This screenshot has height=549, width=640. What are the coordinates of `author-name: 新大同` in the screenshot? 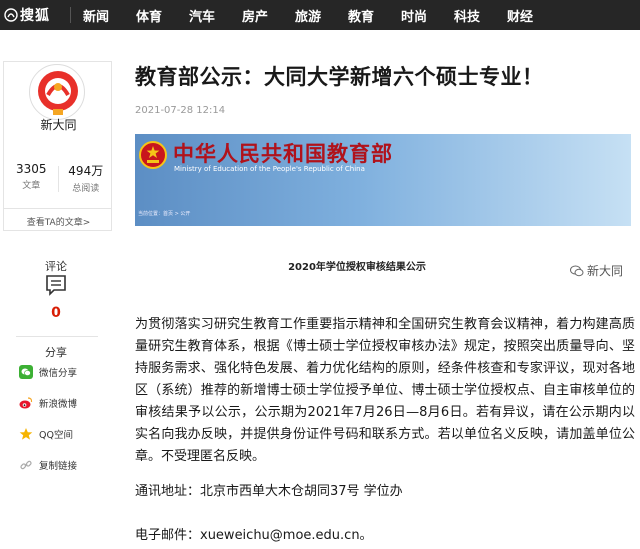 It's located at (58, 124).